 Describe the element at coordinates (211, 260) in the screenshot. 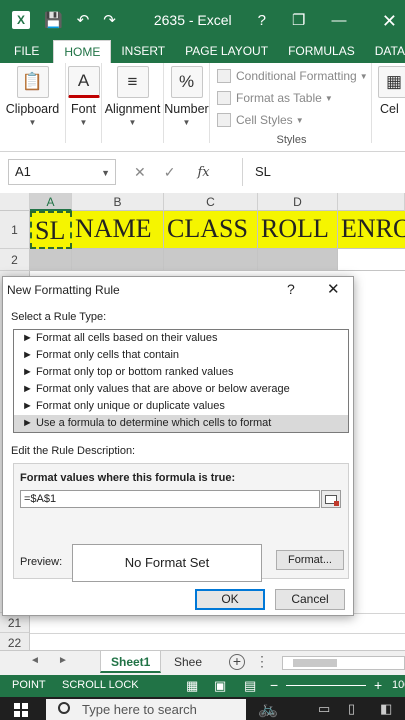

I see `cell-c2` at that location.